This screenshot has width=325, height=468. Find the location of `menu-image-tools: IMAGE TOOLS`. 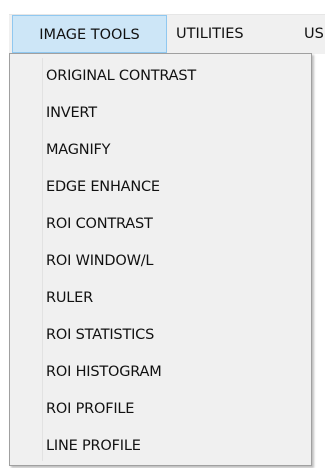

menu-image-tools: IMAGE TOOLS is located at coordinates (89, 34).